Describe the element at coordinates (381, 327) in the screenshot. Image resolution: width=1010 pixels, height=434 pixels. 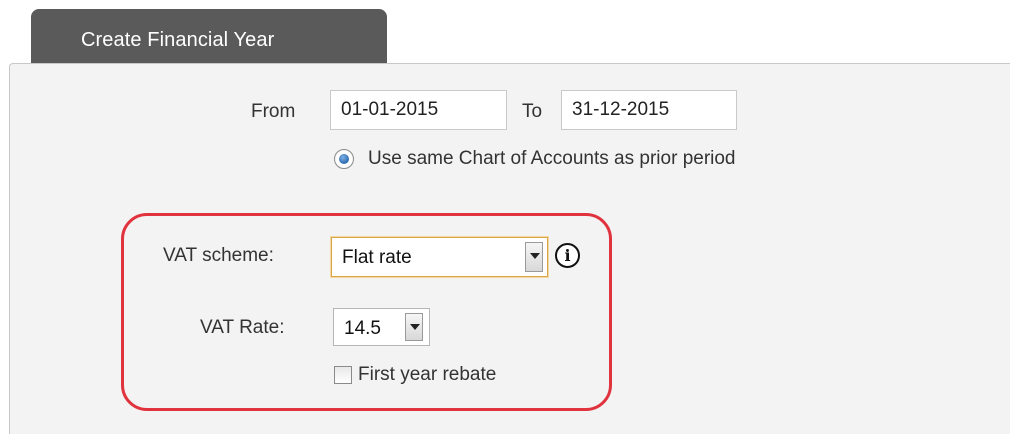
I see `vat-rate-select: 14.5` at that location.